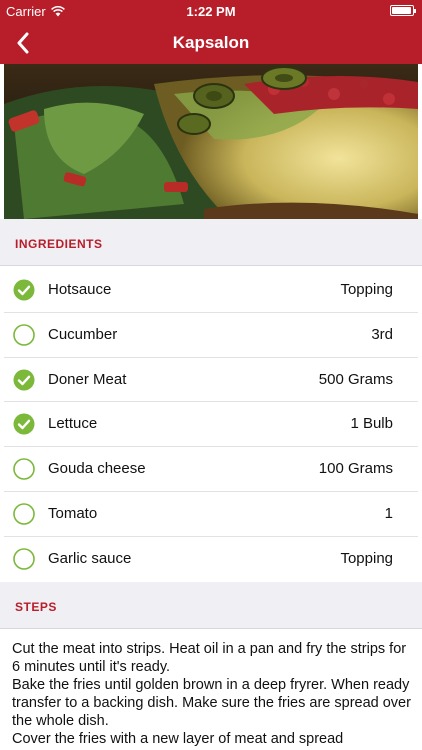 This screenshot has height=750, width=422. Describe the element at coordinates (211, 380) in the screenshot. I see `list-item: Doner Meat 500 Grams` at that location.